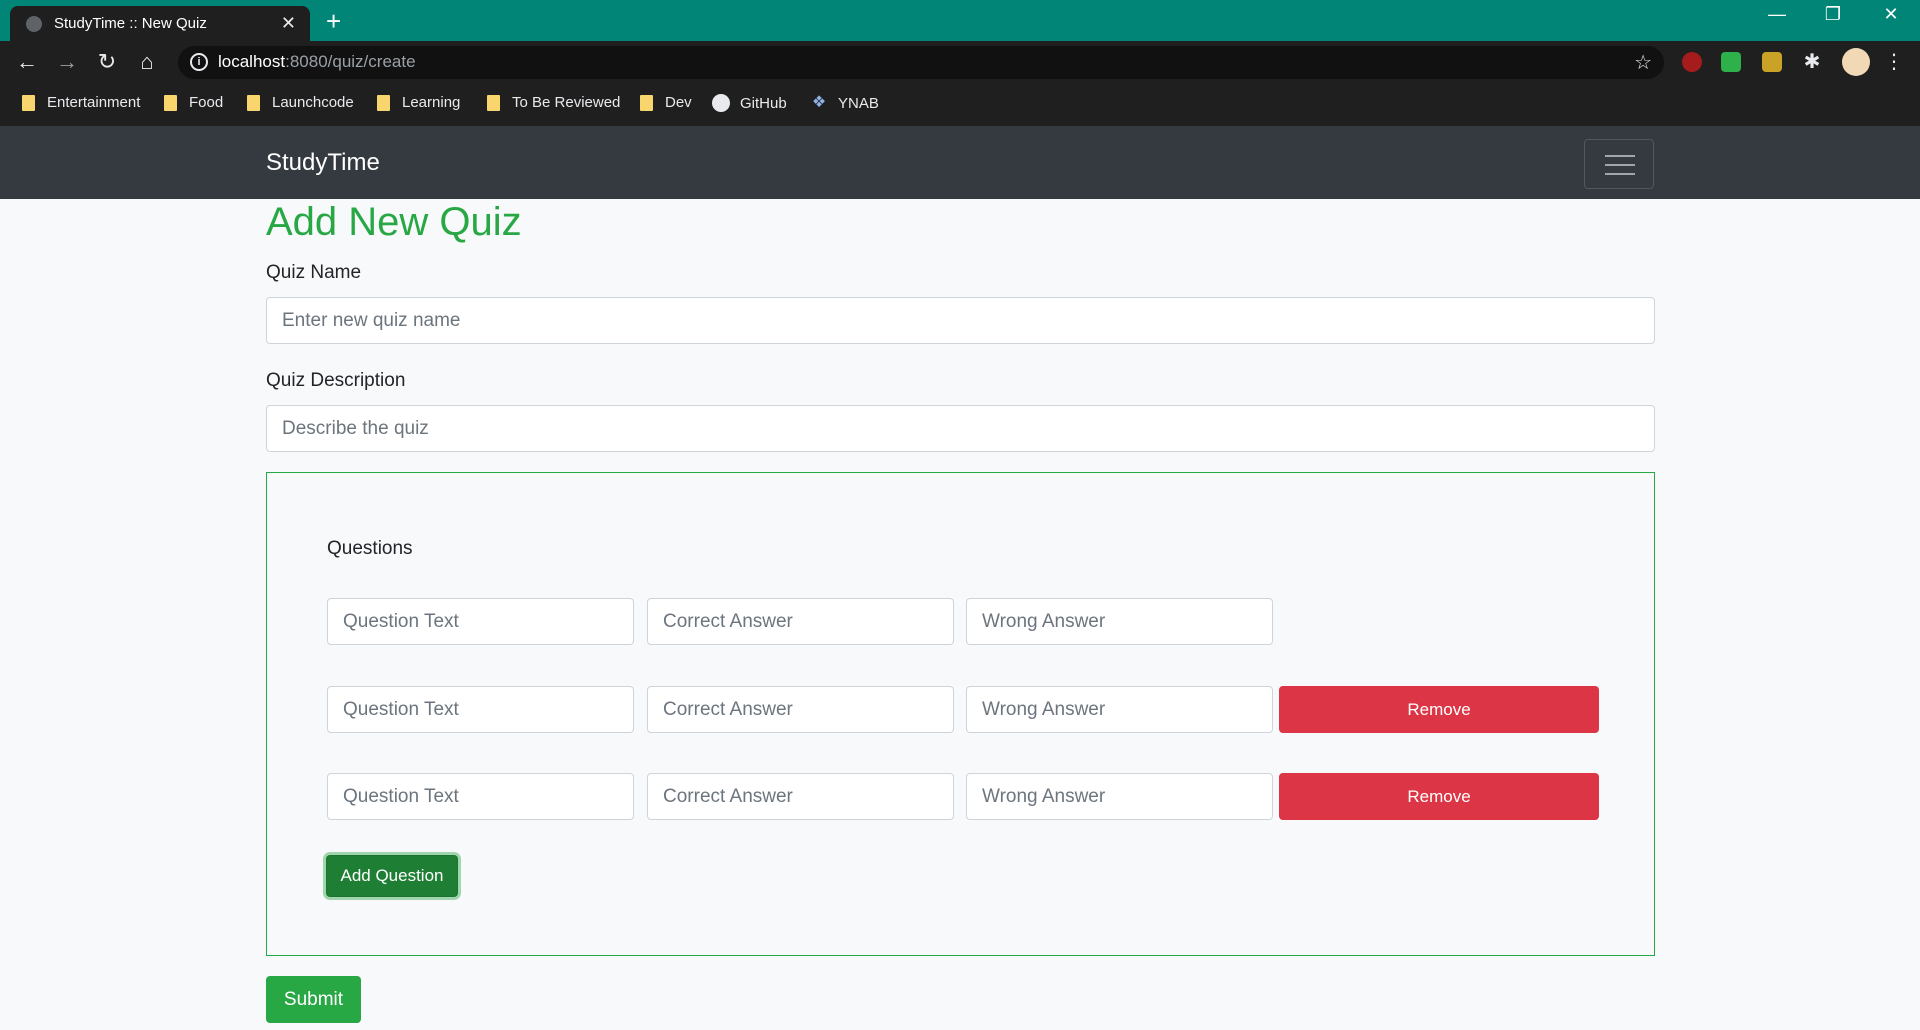 The image size is (1920, 1030). Describe the element at coordinates (370, 548) in the screenshot. I see `questions-heading: Questions` at that location.